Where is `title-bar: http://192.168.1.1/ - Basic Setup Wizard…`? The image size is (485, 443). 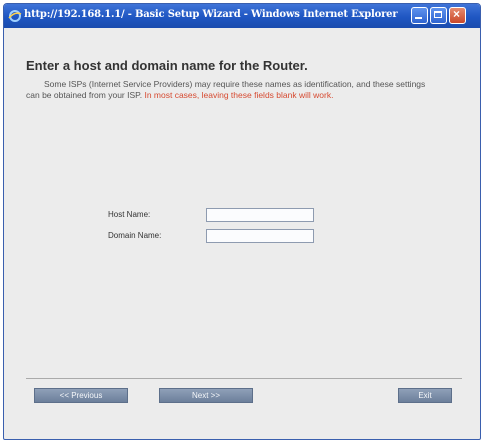
title-bar: http://192.168.1.1/ - Basic Setup Wizard… is located at coordinates (242, 16).